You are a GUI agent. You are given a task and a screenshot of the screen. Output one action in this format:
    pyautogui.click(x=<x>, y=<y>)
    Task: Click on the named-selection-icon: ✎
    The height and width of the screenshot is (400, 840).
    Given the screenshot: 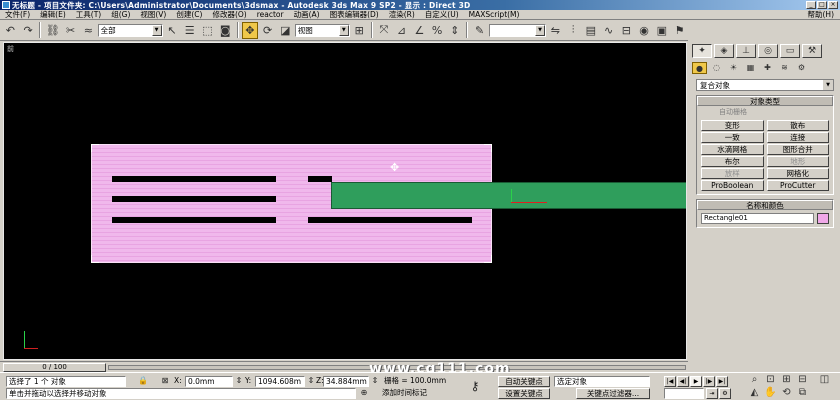 What is the action you would take?
    pyautogui.click(x=479, y=30)
    